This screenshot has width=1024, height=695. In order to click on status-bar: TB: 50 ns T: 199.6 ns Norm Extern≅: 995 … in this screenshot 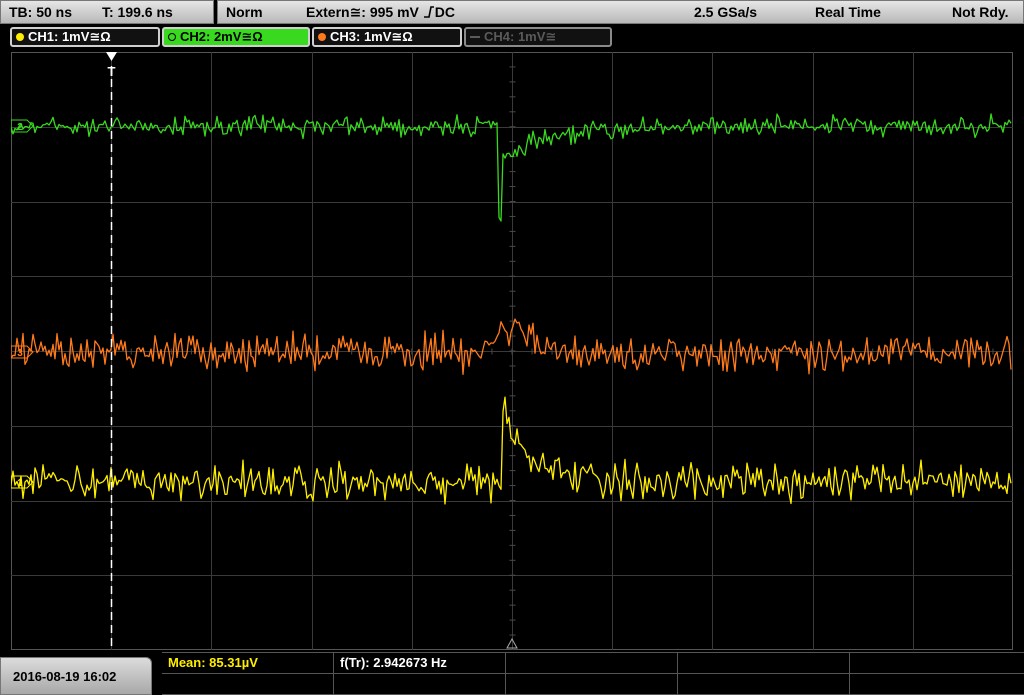, I will do `click(512, 12)`.